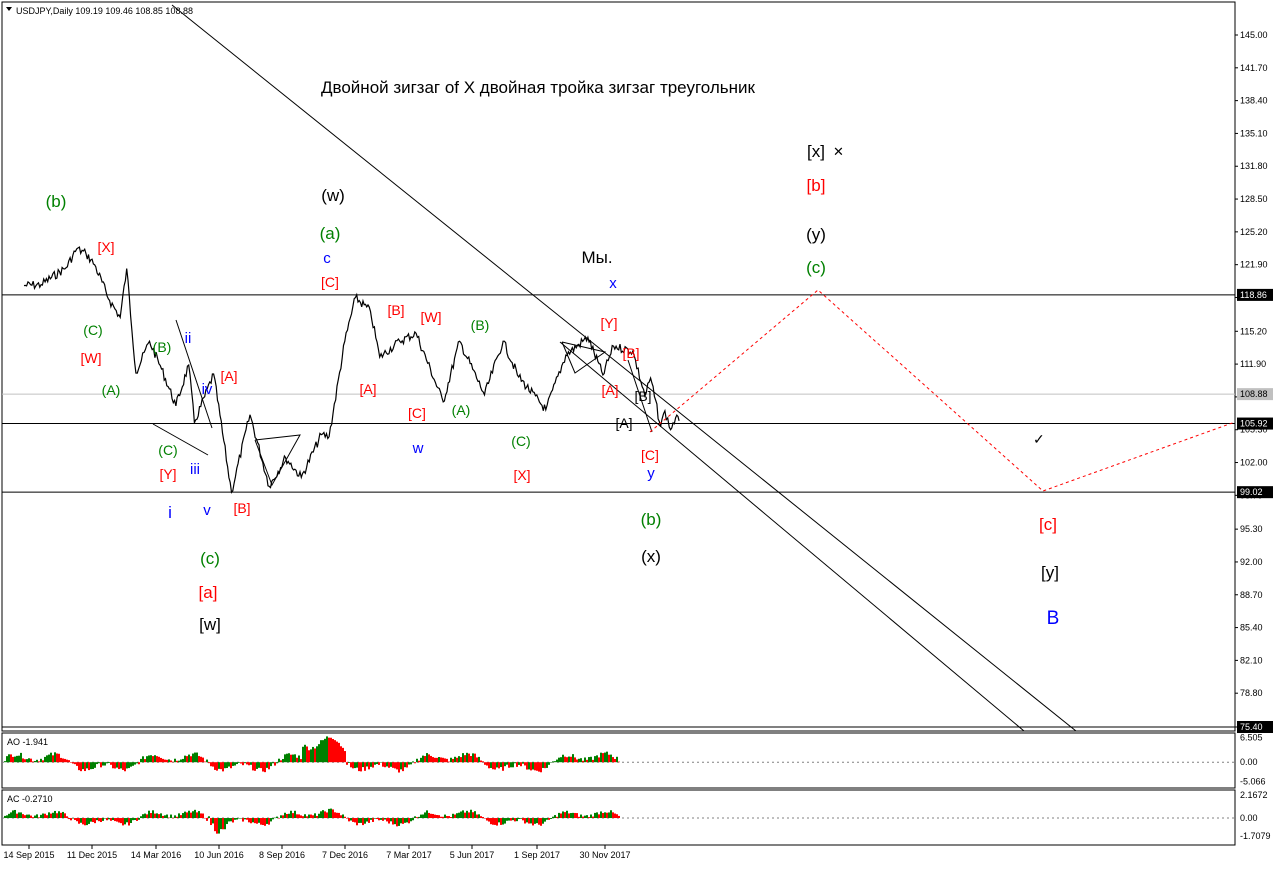 The height and width of the screenshot is (871, 1276). What do you see at coordinates (282, 855) in the screenshot?
I see `x-axis-date-label: 8 Sep 2016` at bounding box center [282, 855].